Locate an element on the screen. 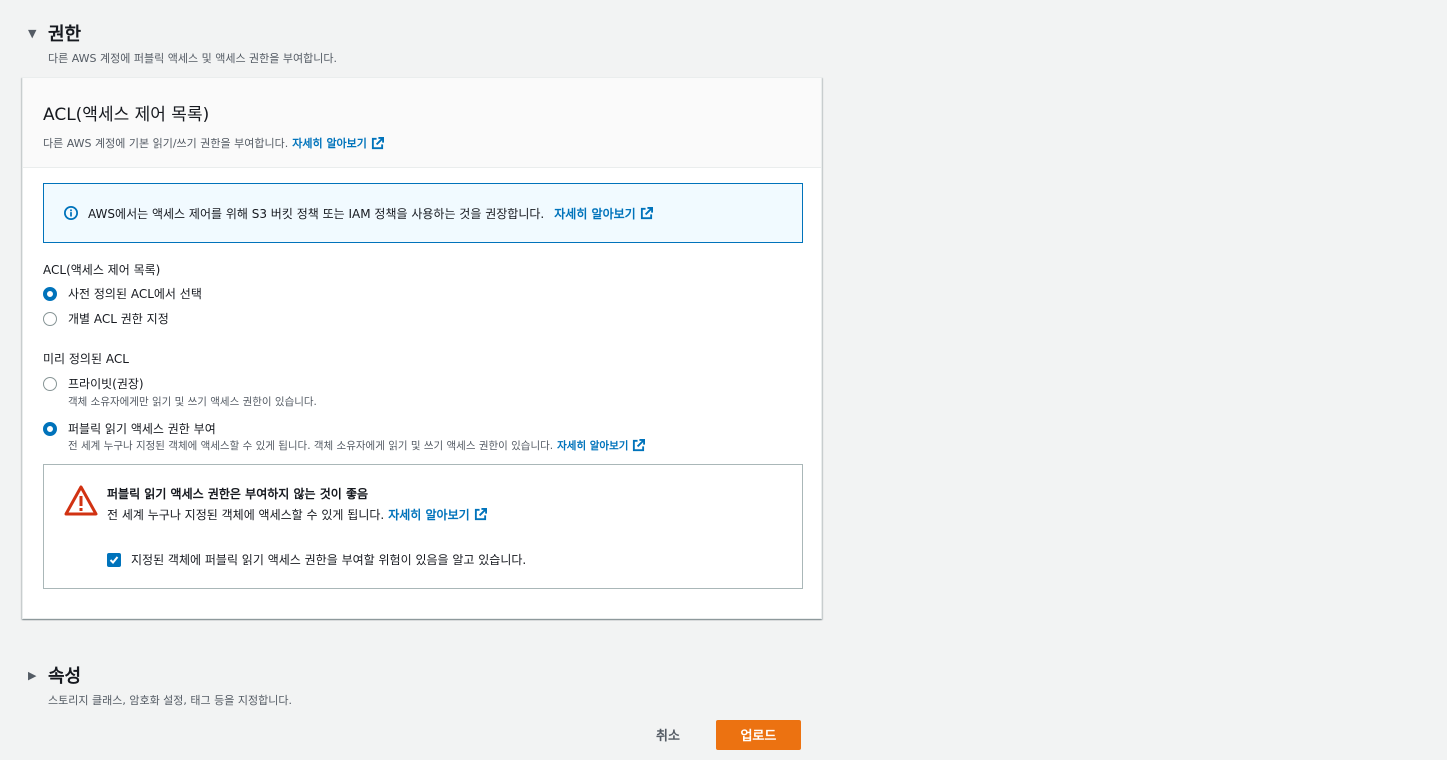 The height and width of the screenshot is (760, 1447). radio-public-read: 퍼블릭 읽기 액세스 권한 부여 is located at coordinates (129, 428).